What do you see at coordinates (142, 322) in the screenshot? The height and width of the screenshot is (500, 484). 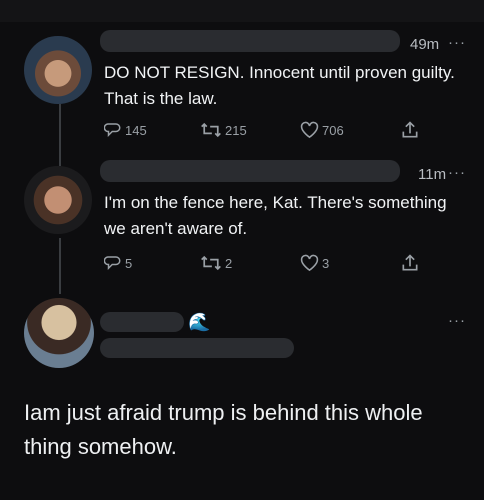 I see `redacted-display-name` at bounding box center [142, 322].